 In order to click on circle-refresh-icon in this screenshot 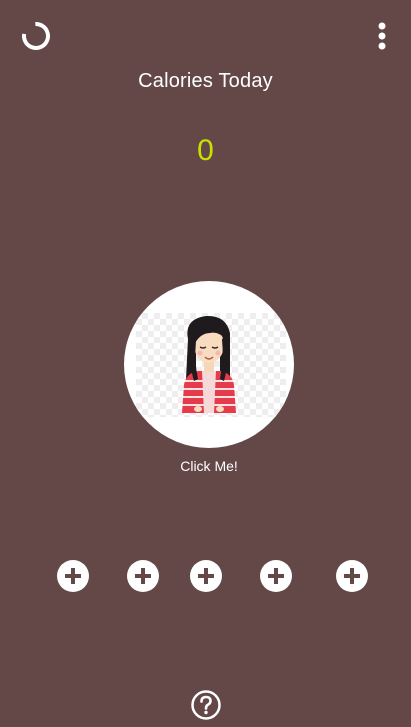, I will do `click(36, 36)`.